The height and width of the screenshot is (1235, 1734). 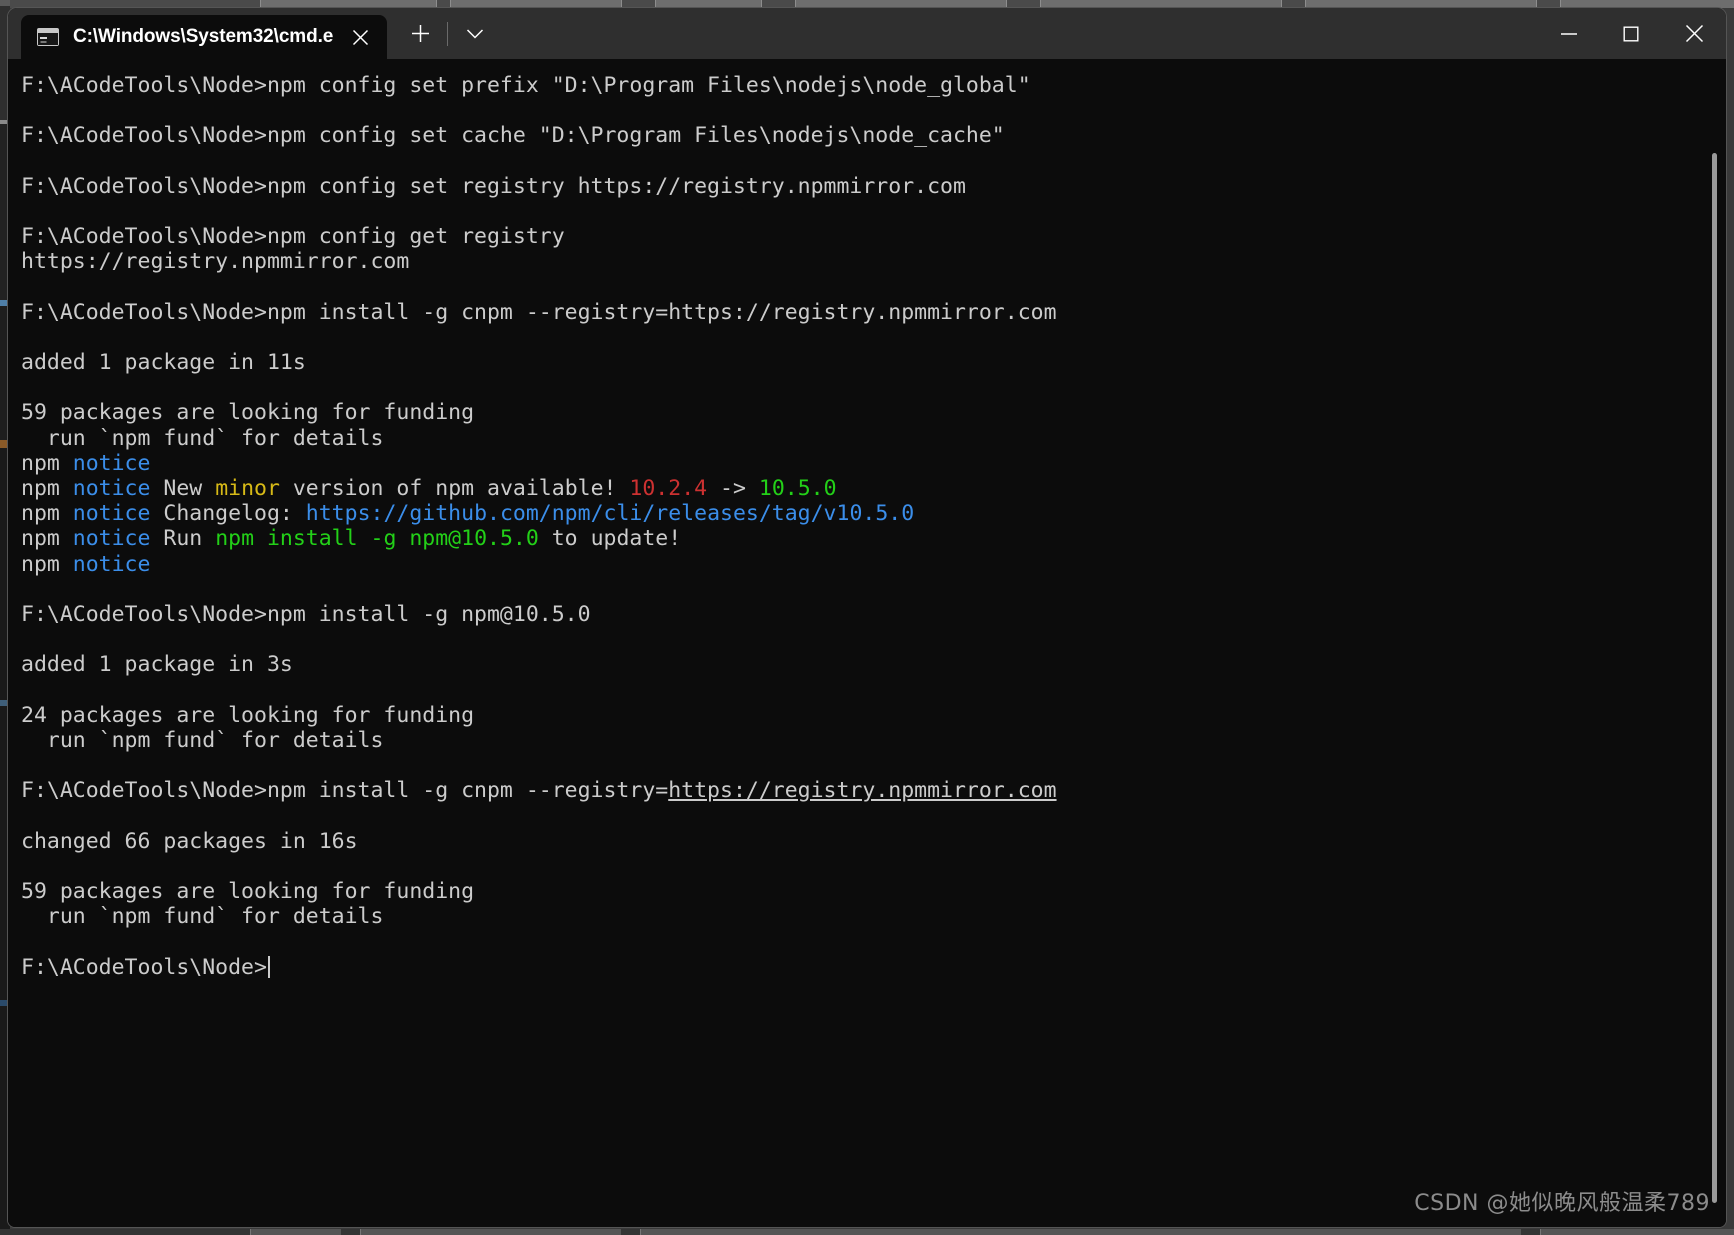 I want to click on console-text: New, so click(x=183, y=488).